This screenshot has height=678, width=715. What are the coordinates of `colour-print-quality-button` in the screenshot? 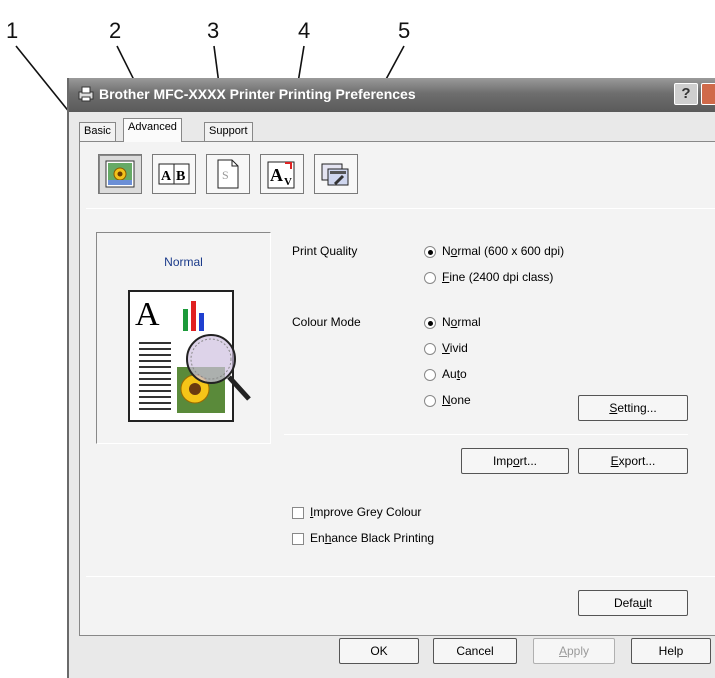 It's located at (120, 174).